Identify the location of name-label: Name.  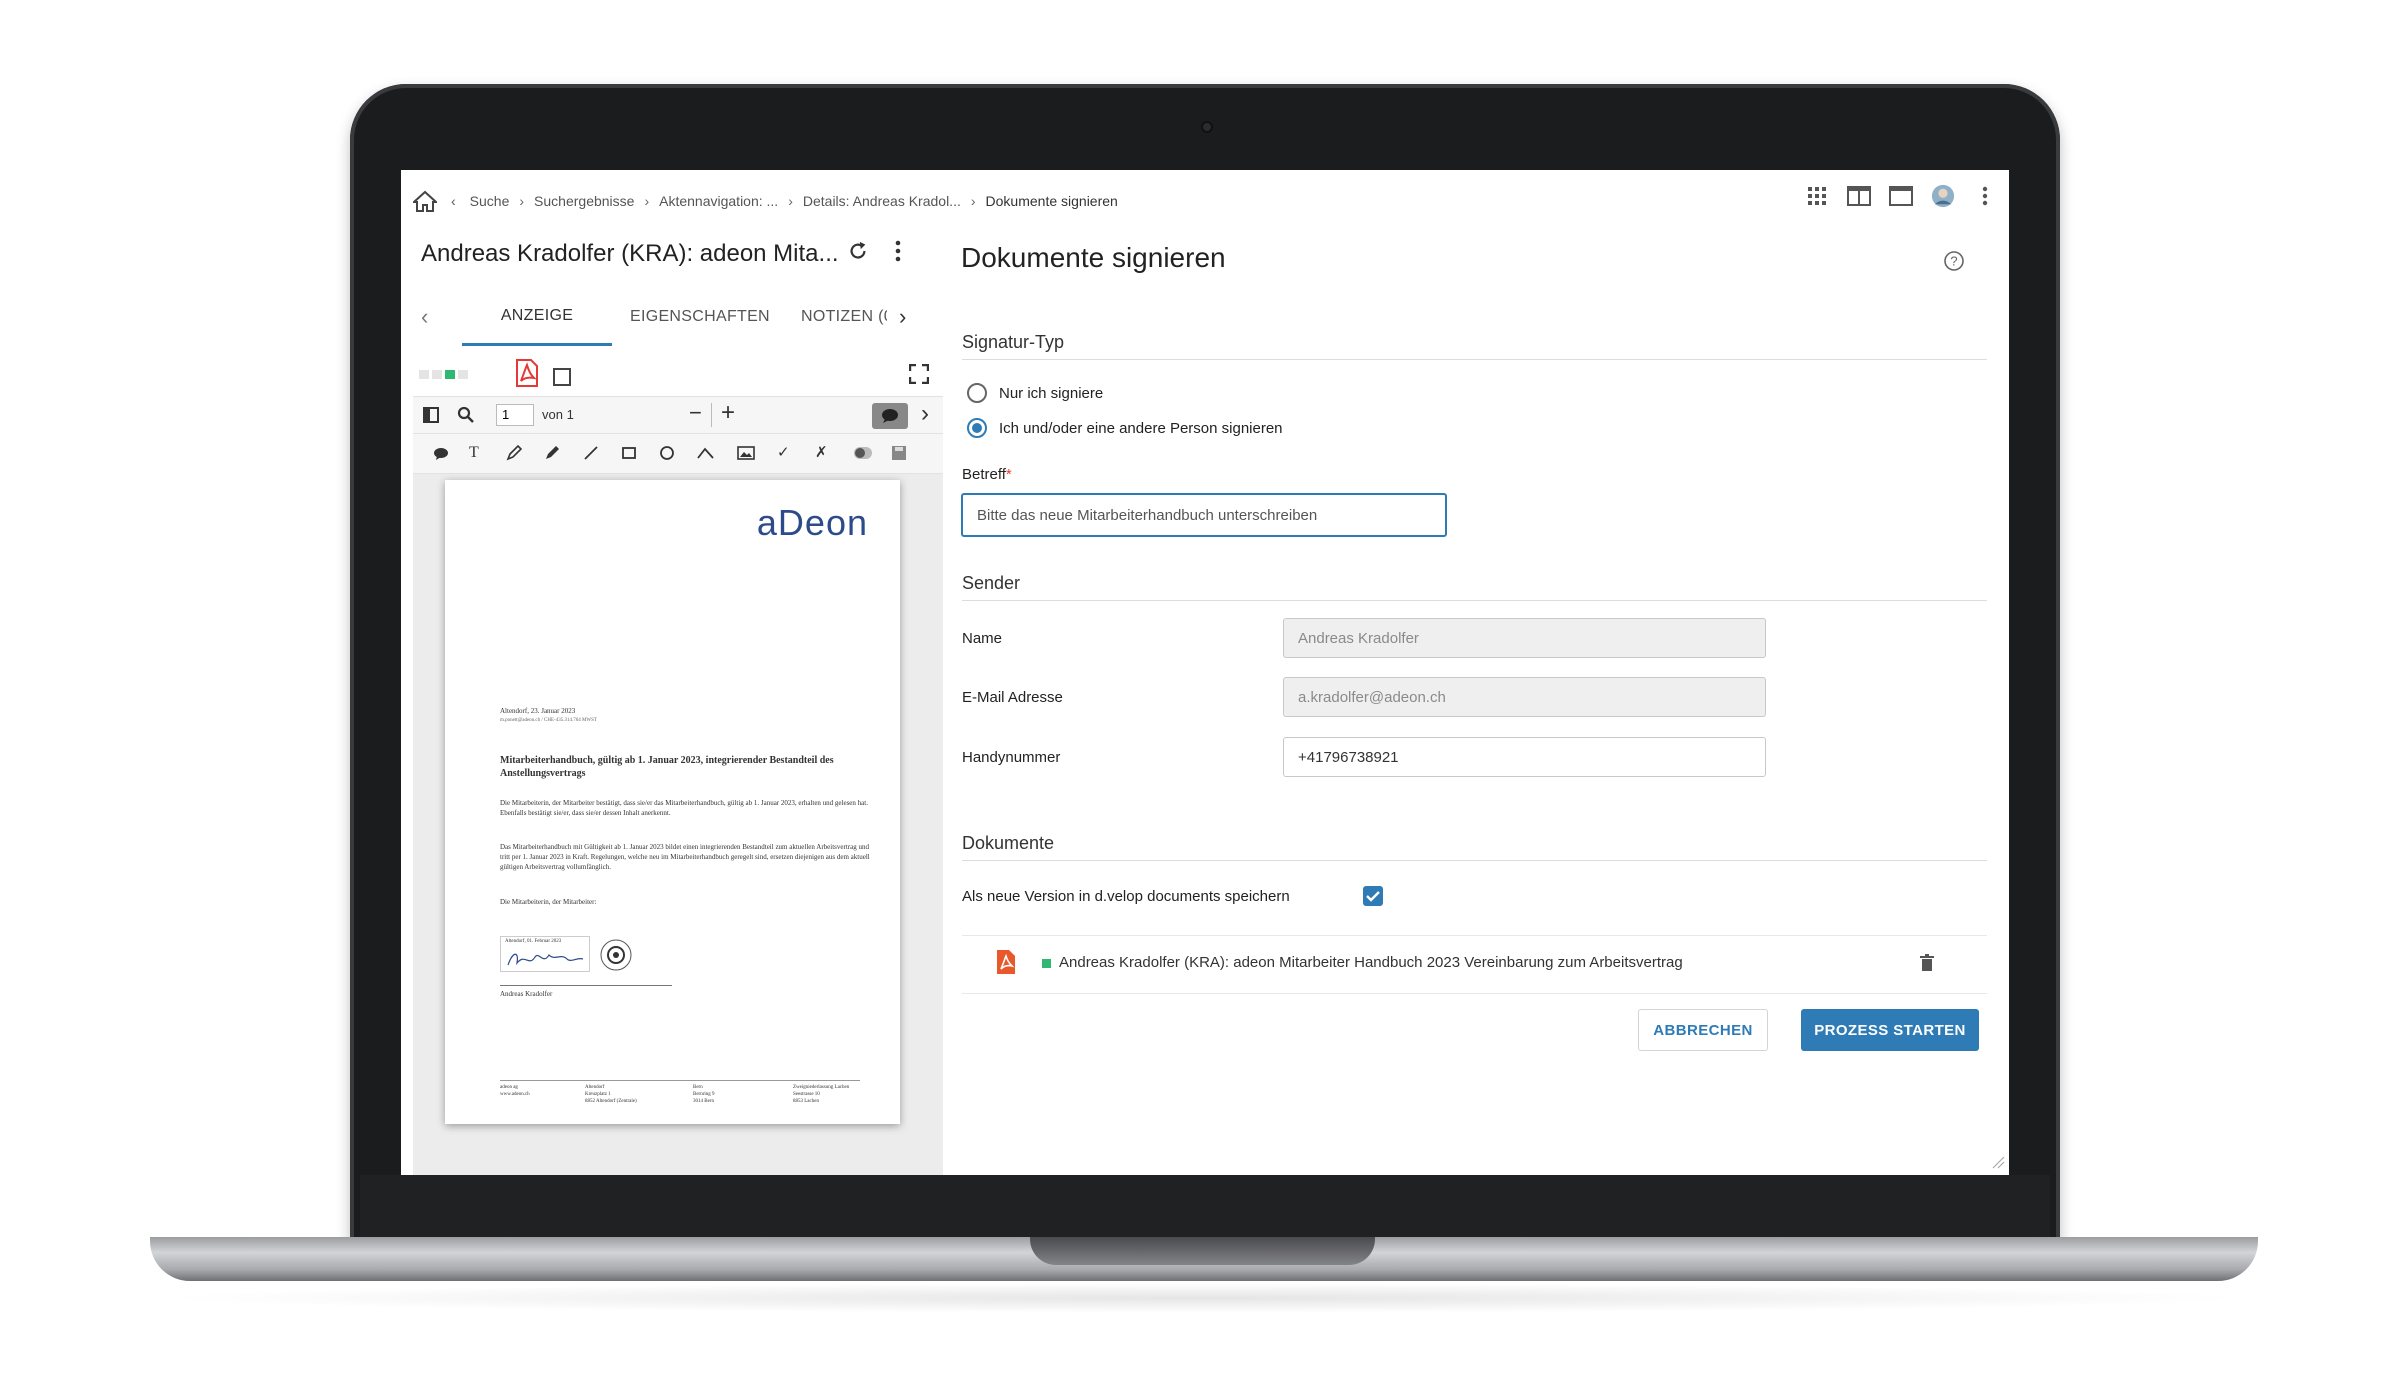
(982, 638).